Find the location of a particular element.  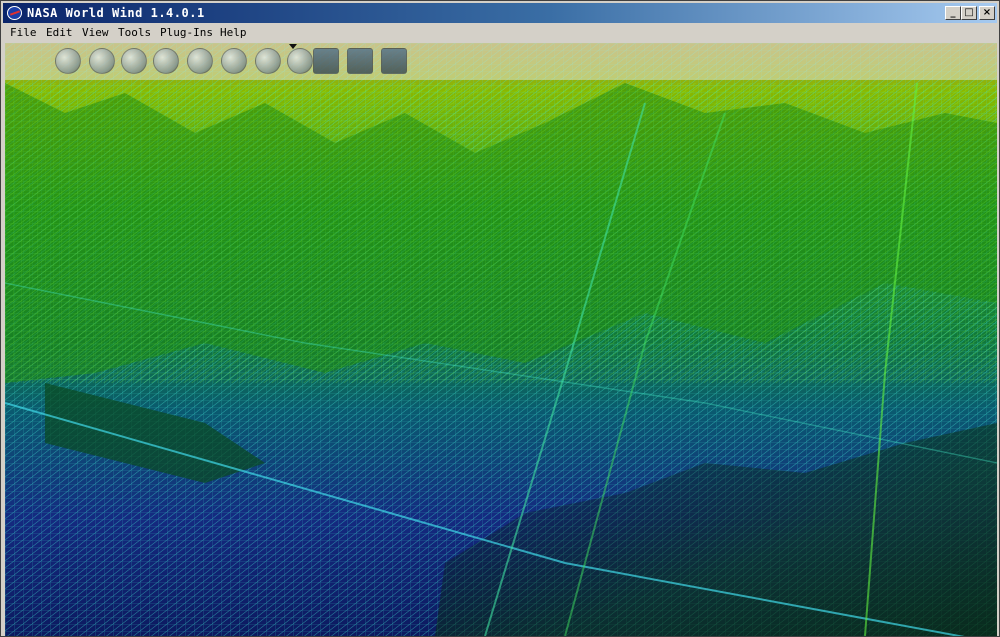

satellite-image-icon is located at coordinates (360, 61).